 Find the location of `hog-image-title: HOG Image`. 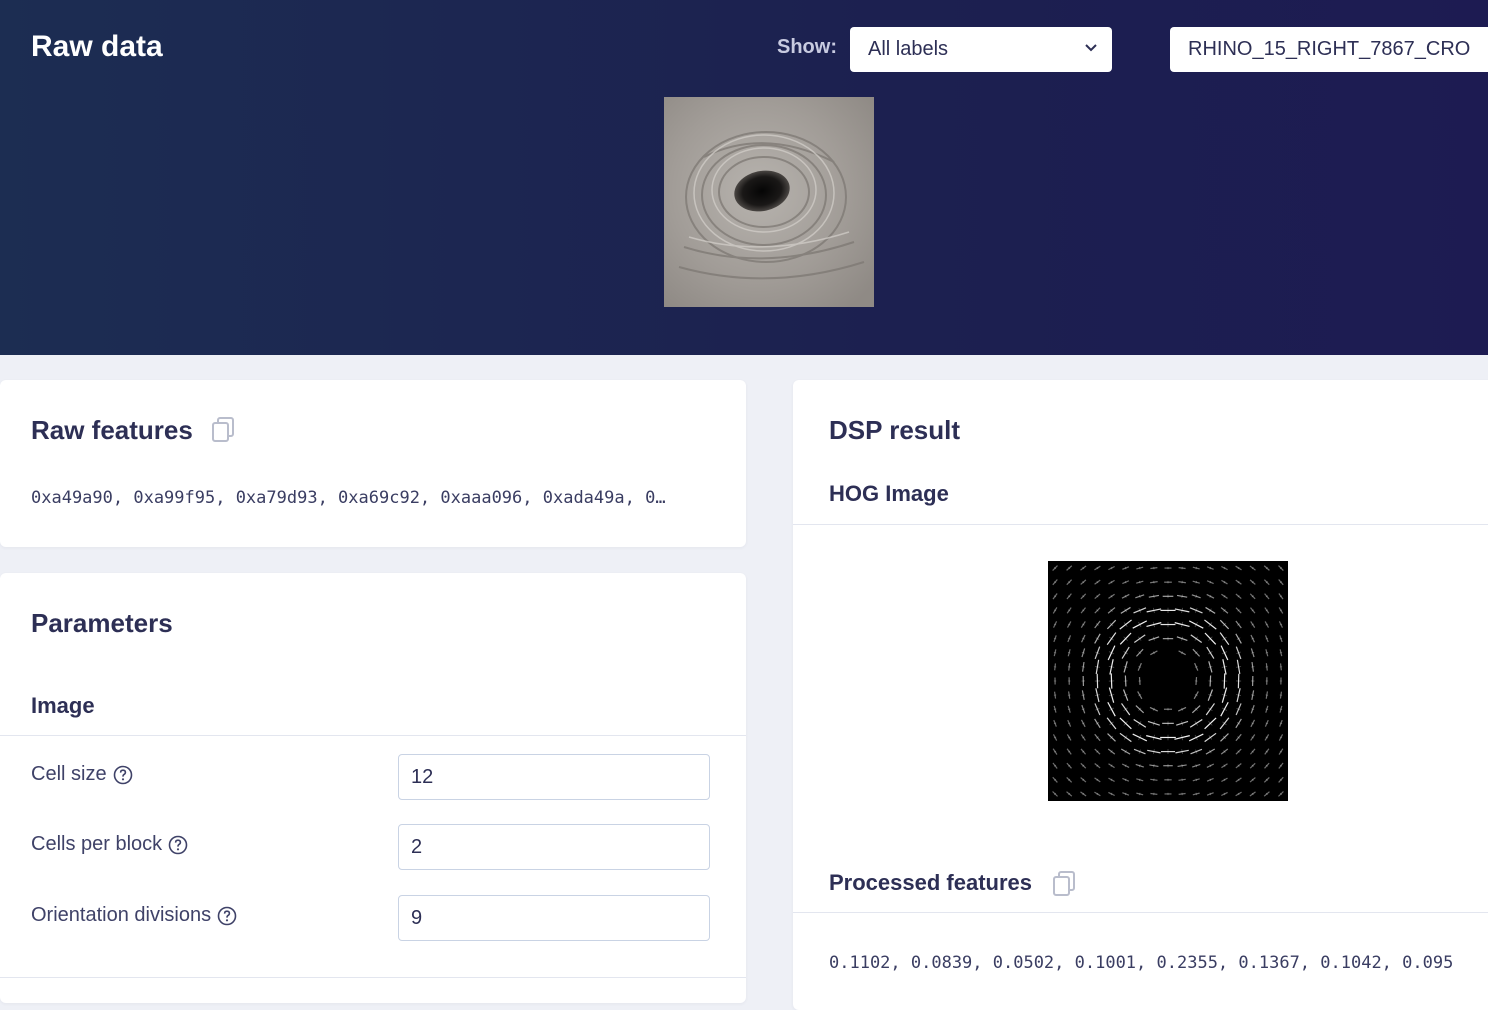

hog-image-title: HOG Image is located at coordinates (889, 494).